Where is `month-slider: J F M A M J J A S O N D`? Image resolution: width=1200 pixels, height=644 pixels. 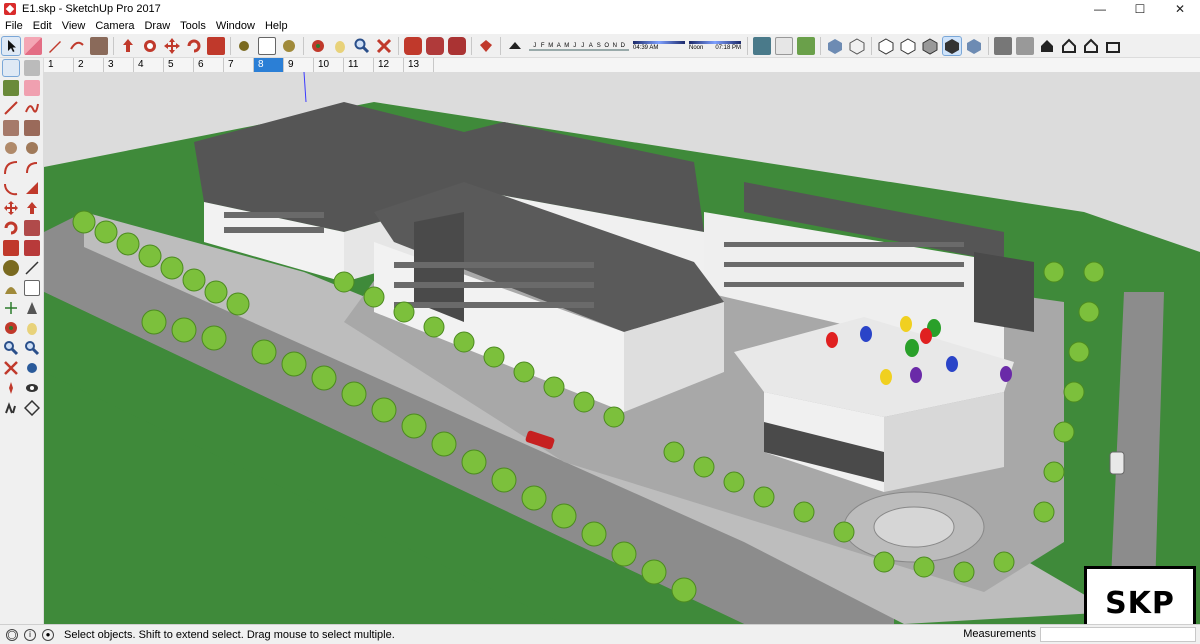
month-slider: J F M A M J J A S O N D is located at coordinates (579, 46).